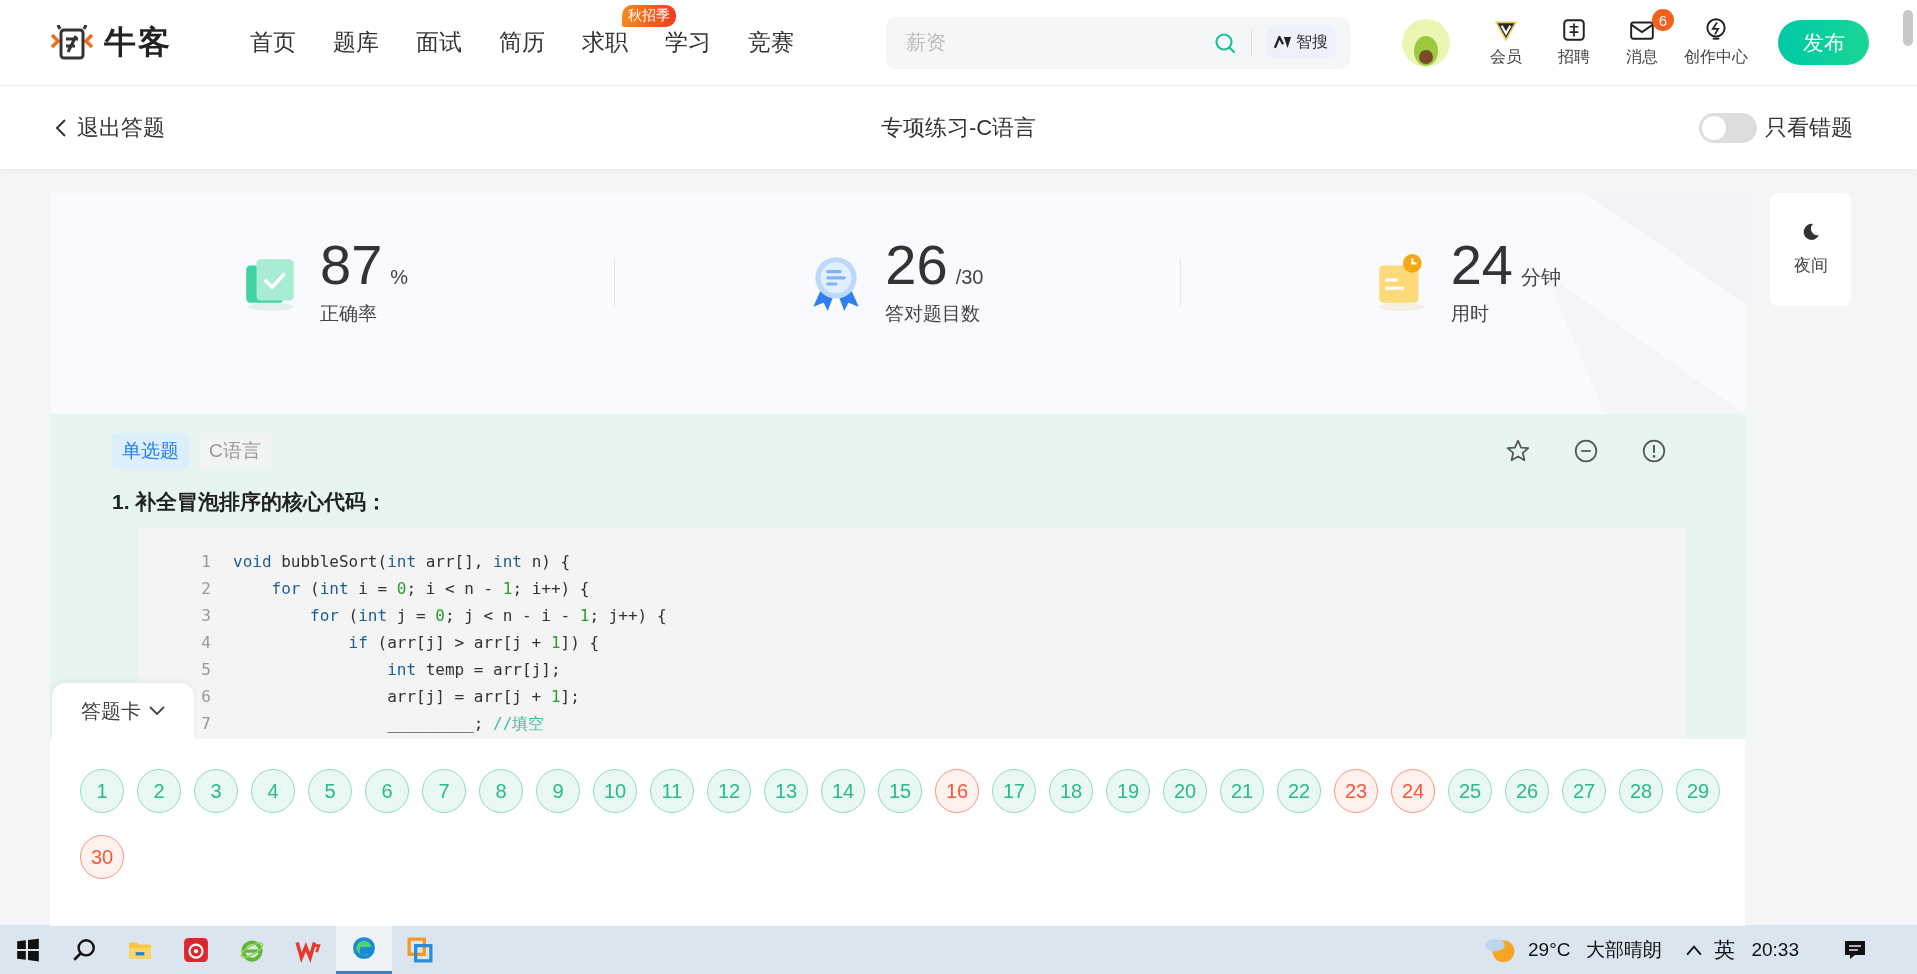  What do you see at coordinates (1584, 791) in the screenshot?
I see `question-number: 27` at bounding box center [1584, 791].